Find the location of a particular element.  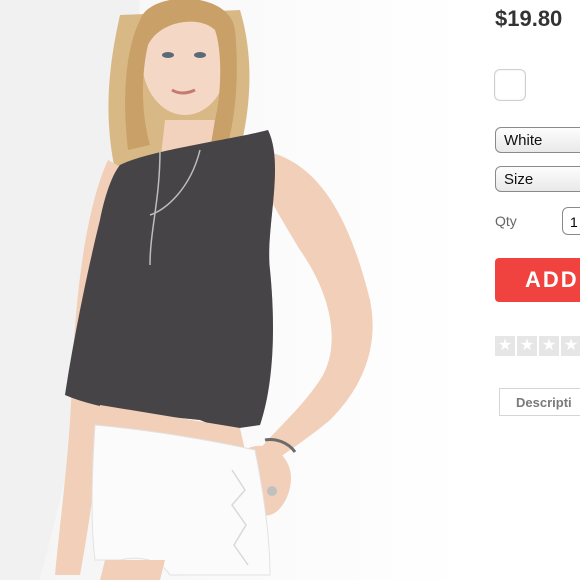

qty-input: 1 is located at coordinates (571, 221).